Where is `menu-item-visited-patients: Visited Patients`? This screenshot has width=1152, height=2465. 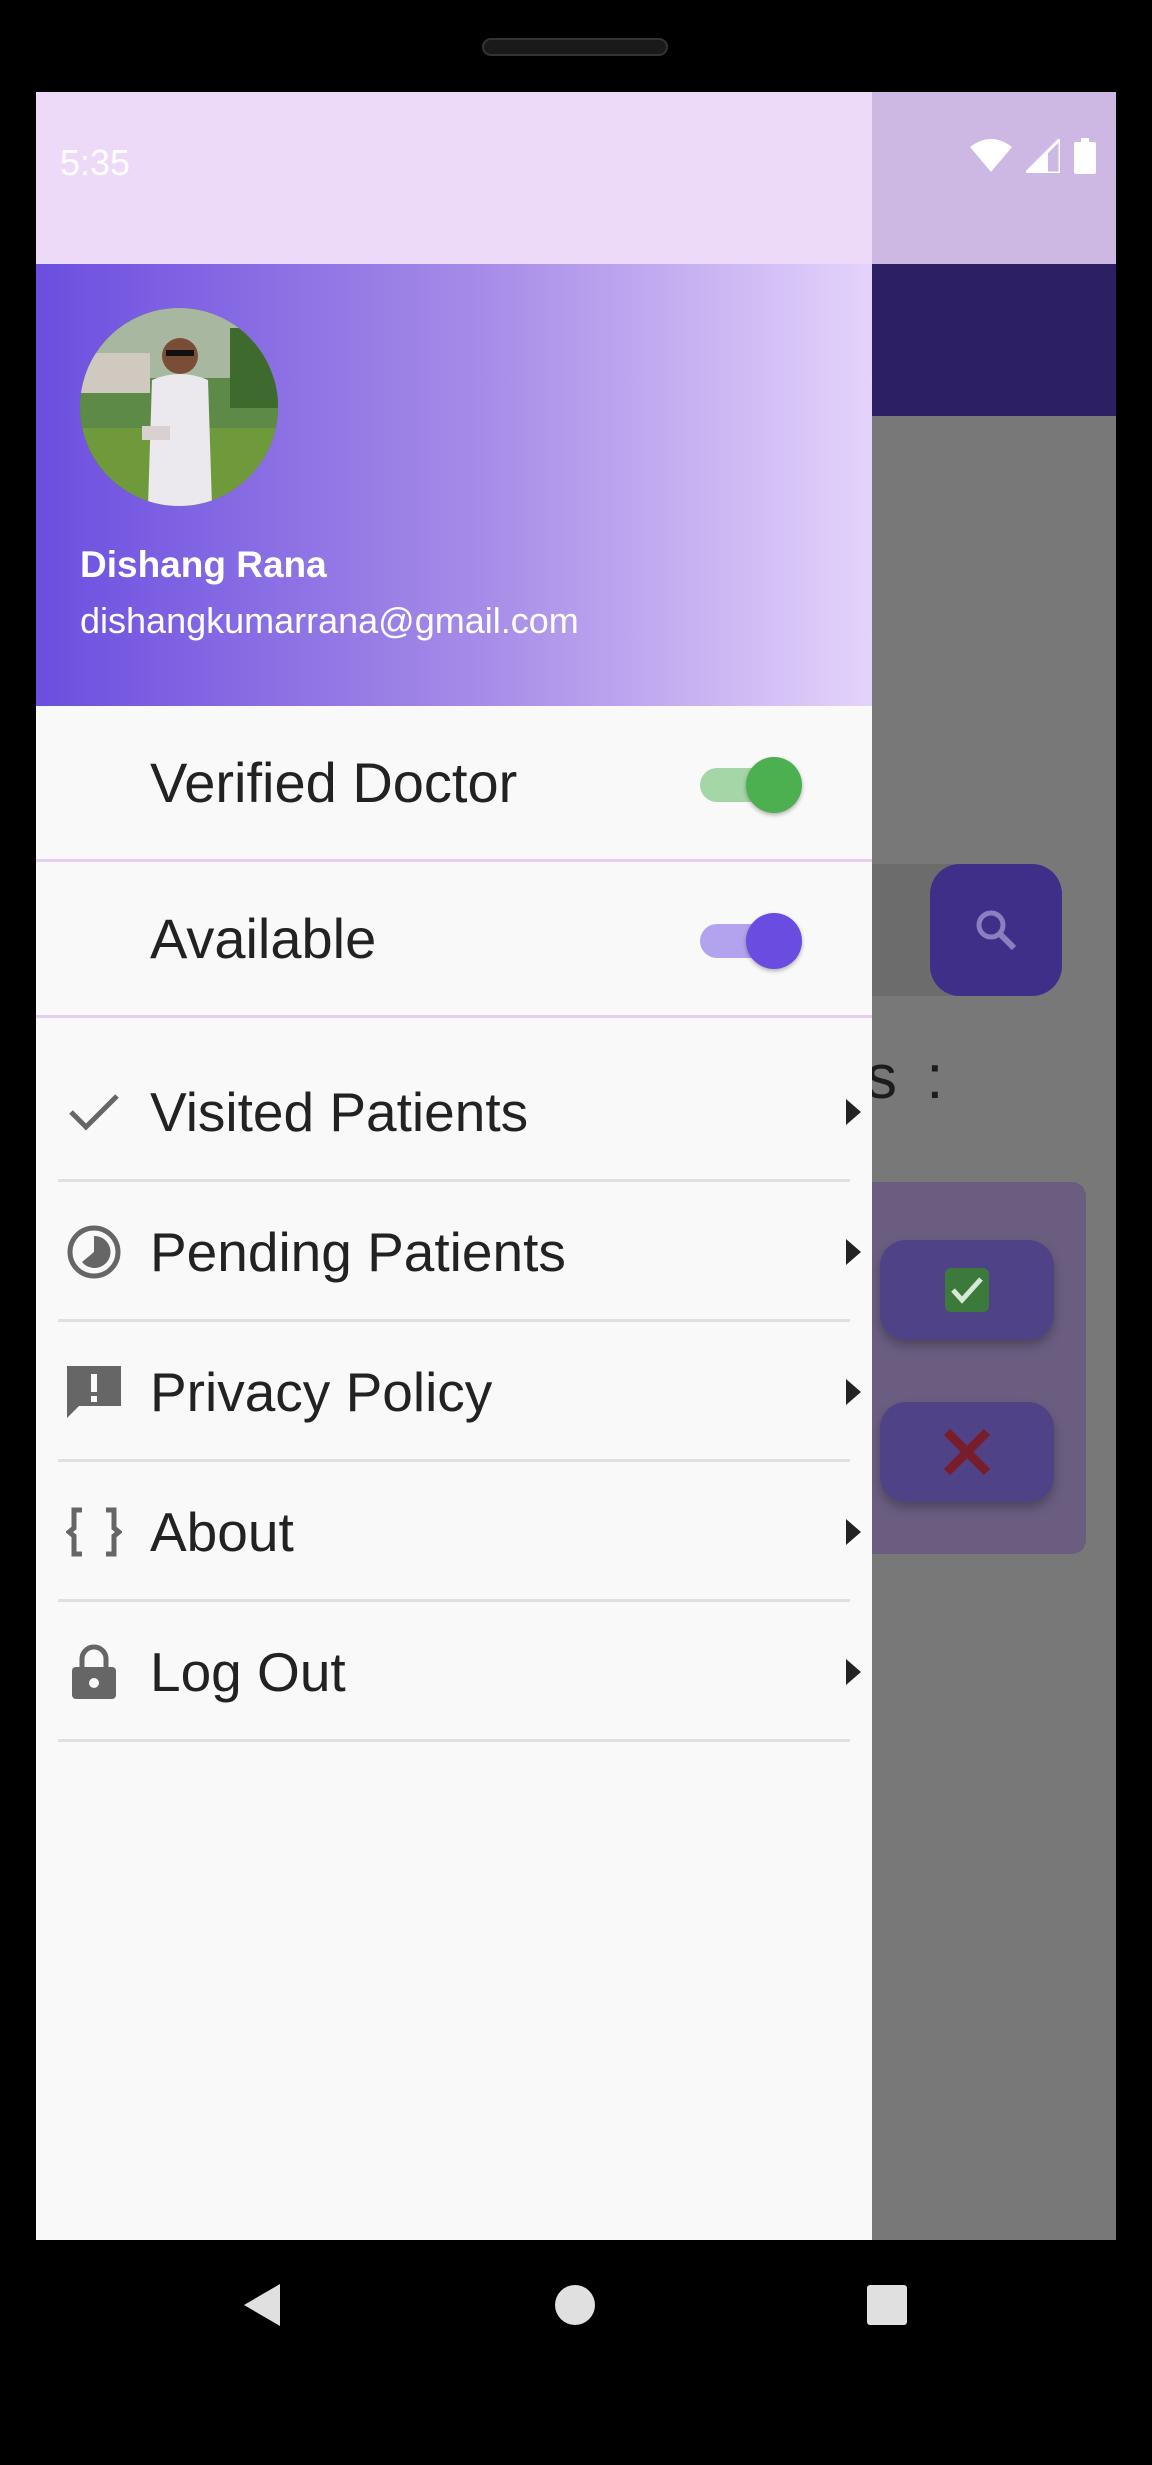 menu-item-visited-patients: Visited Patients is located at coordinates (465, 1112).